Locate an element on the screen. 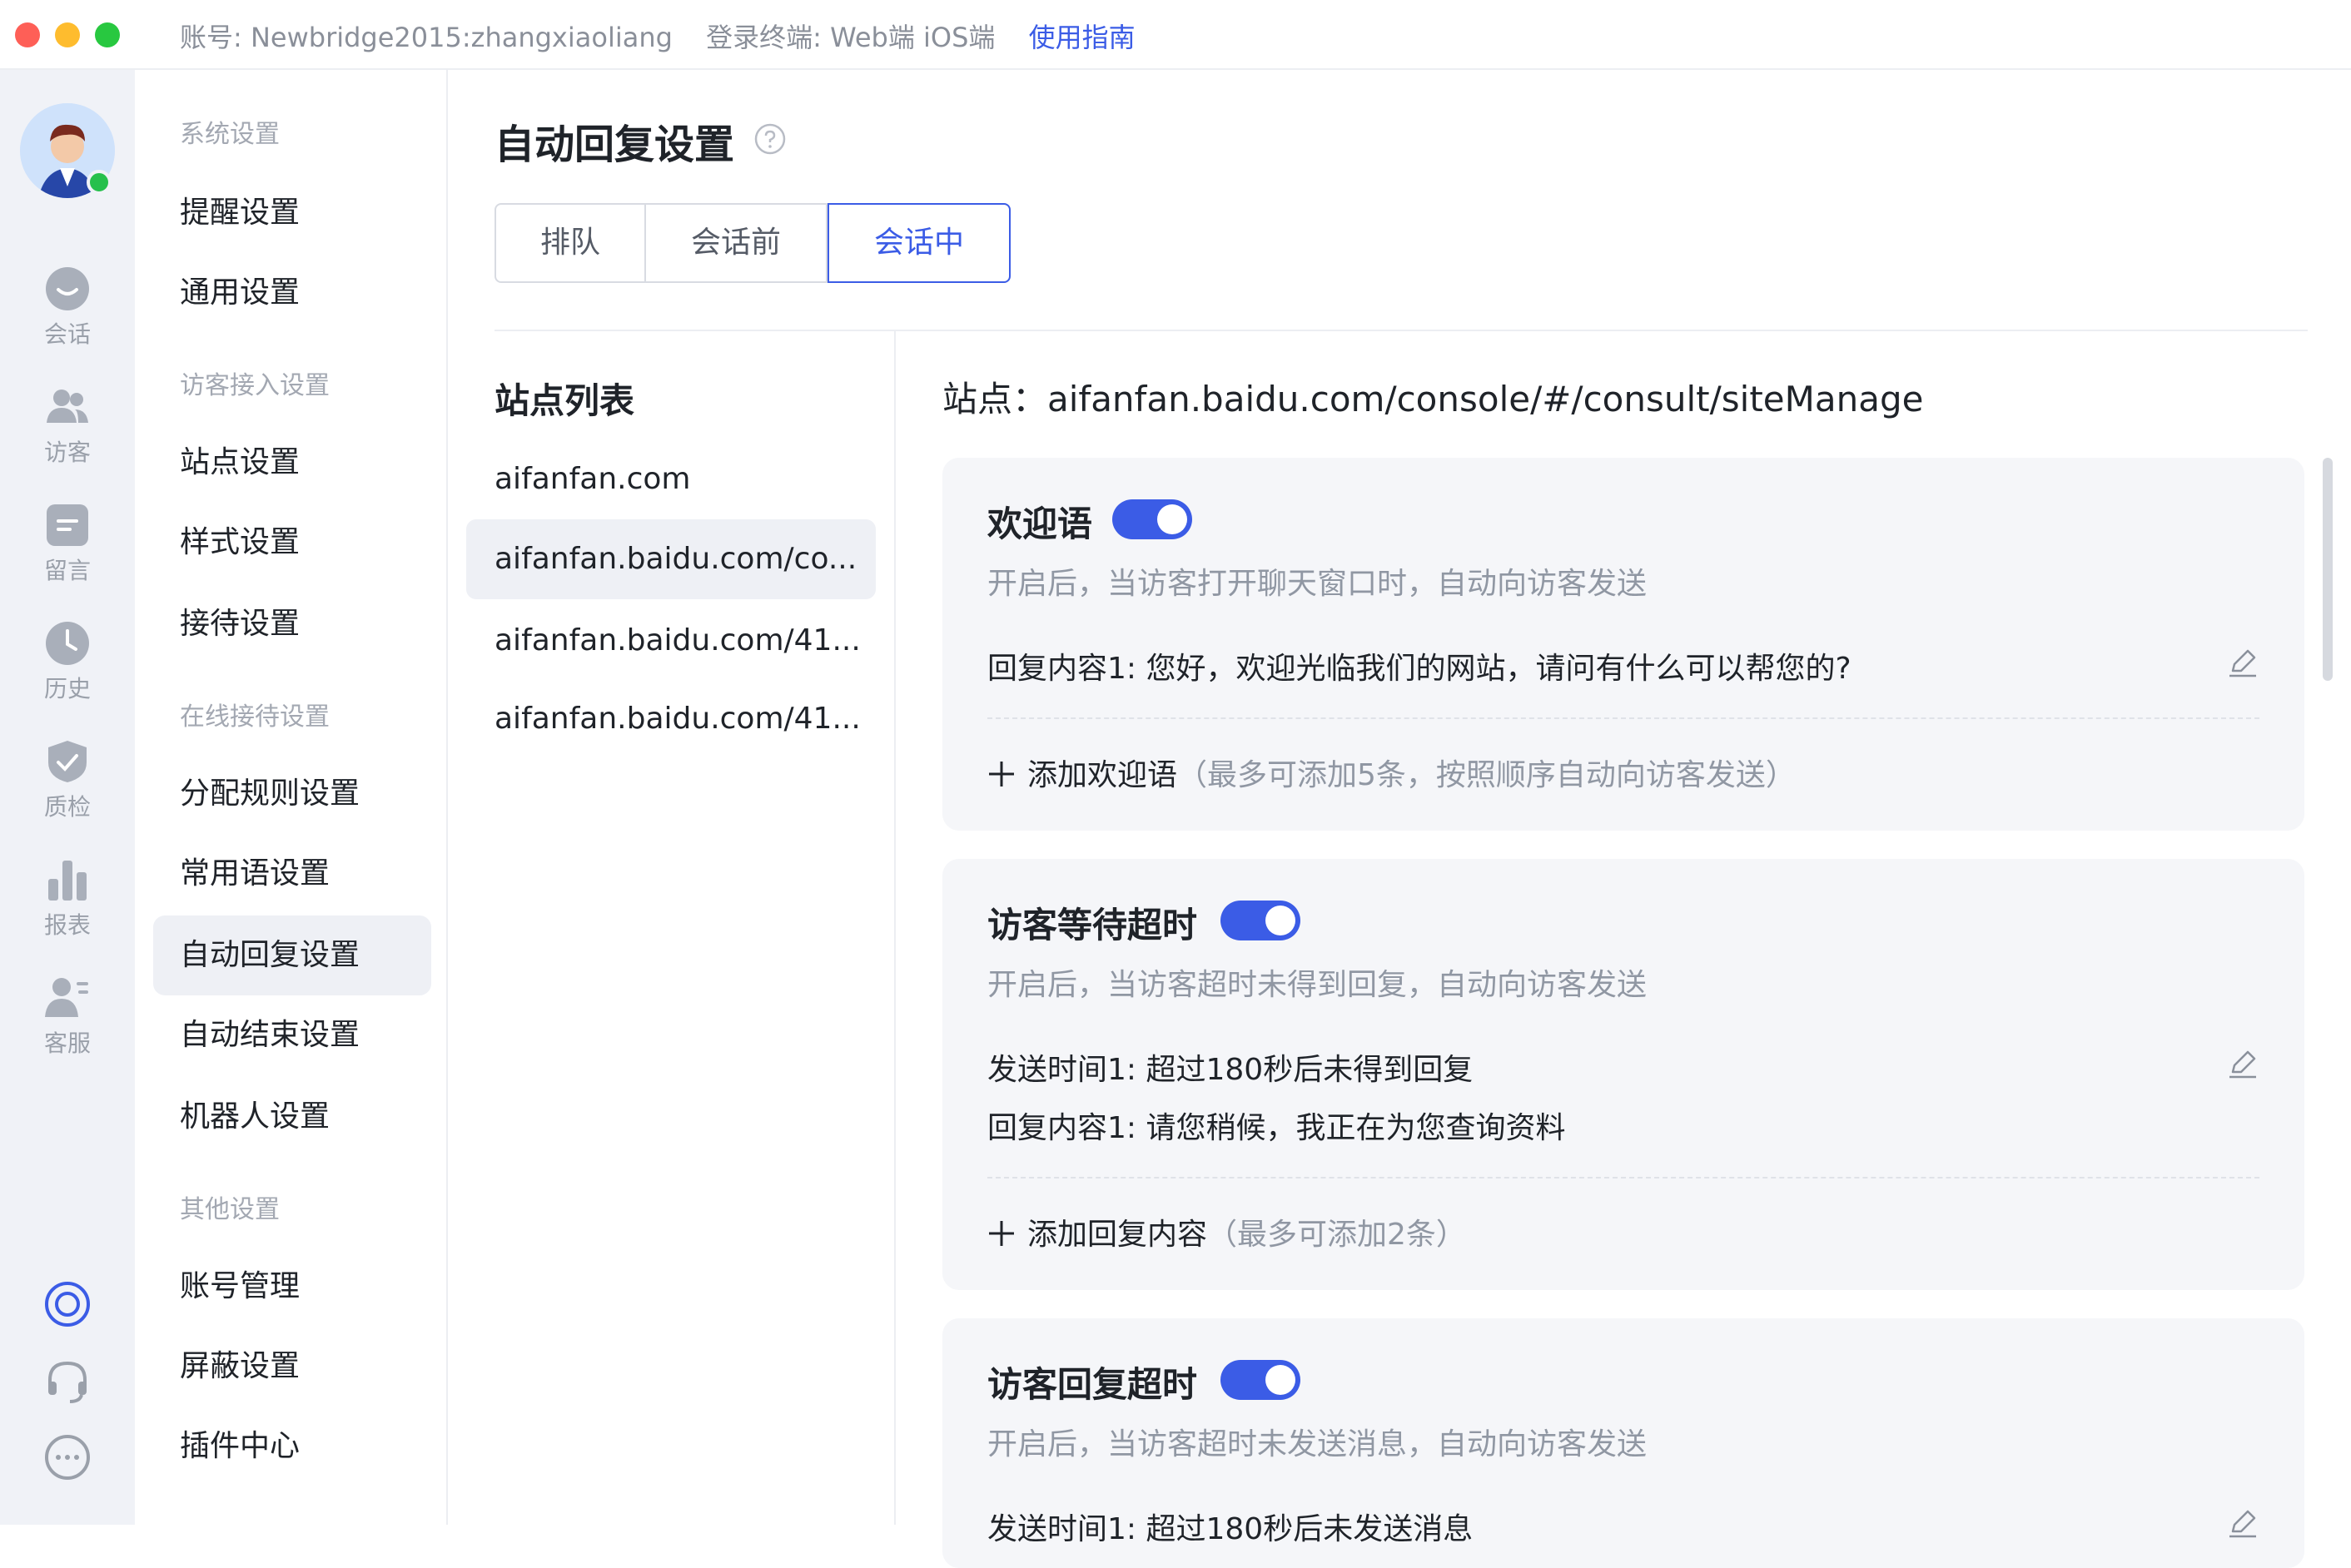  menu-item-style: 样式设置 is located at coordinates (292, 543).